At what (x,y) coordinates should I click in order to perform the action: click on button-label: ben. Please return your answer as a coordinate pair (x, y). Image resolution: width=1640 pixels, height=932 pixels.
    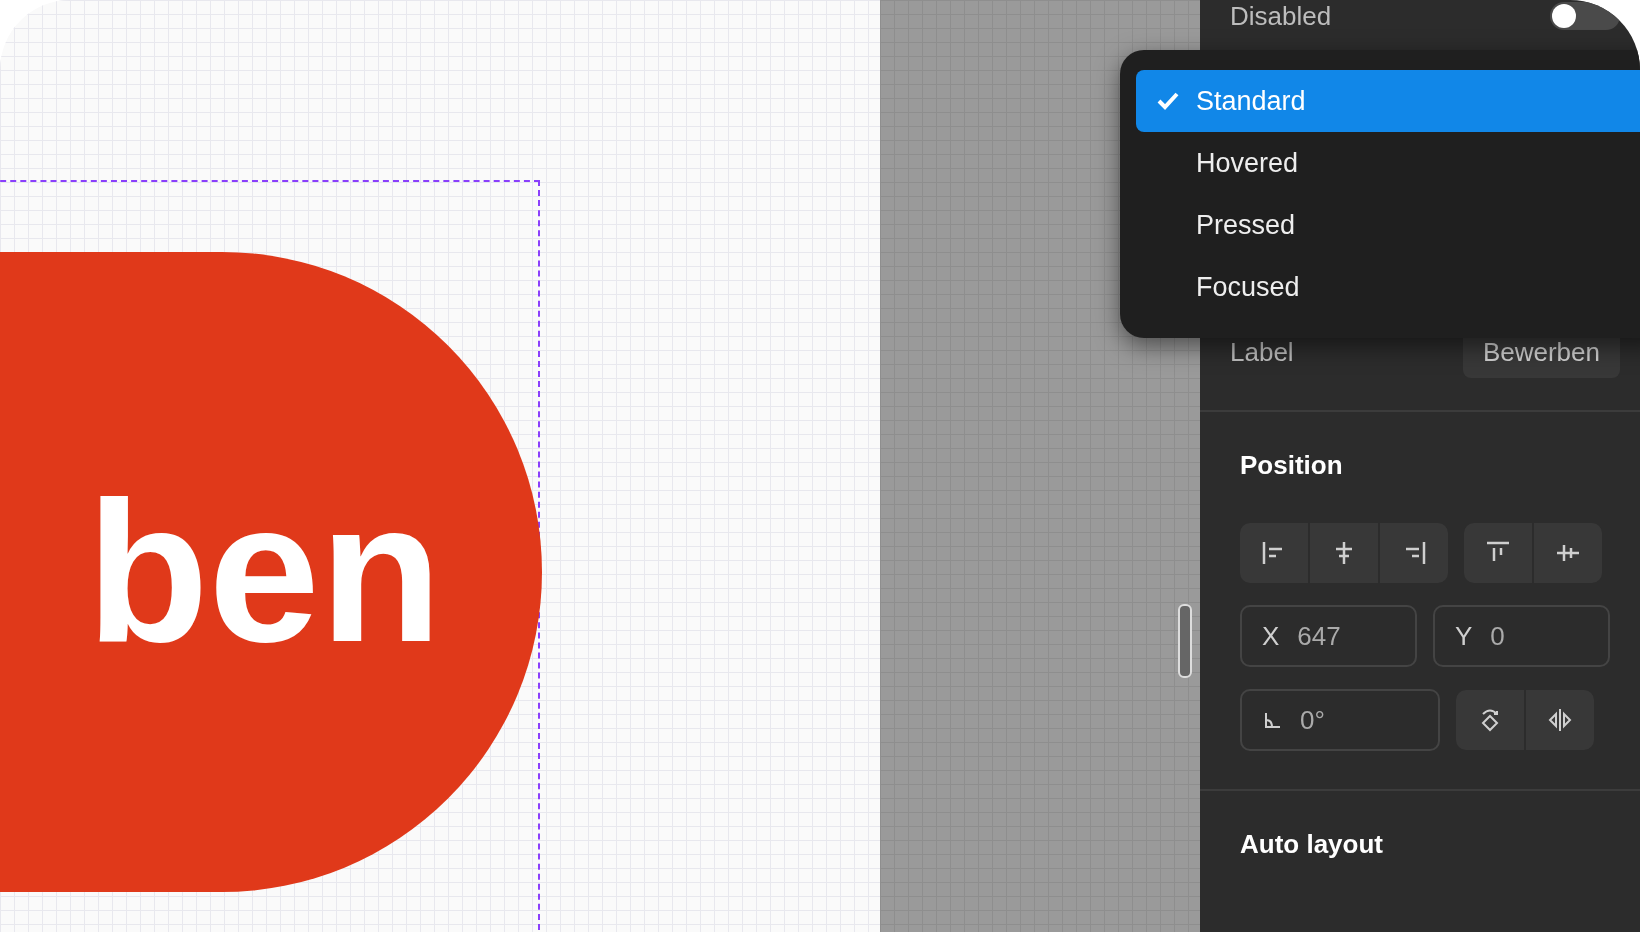
    Looking at the image, I should click on (264, 572).